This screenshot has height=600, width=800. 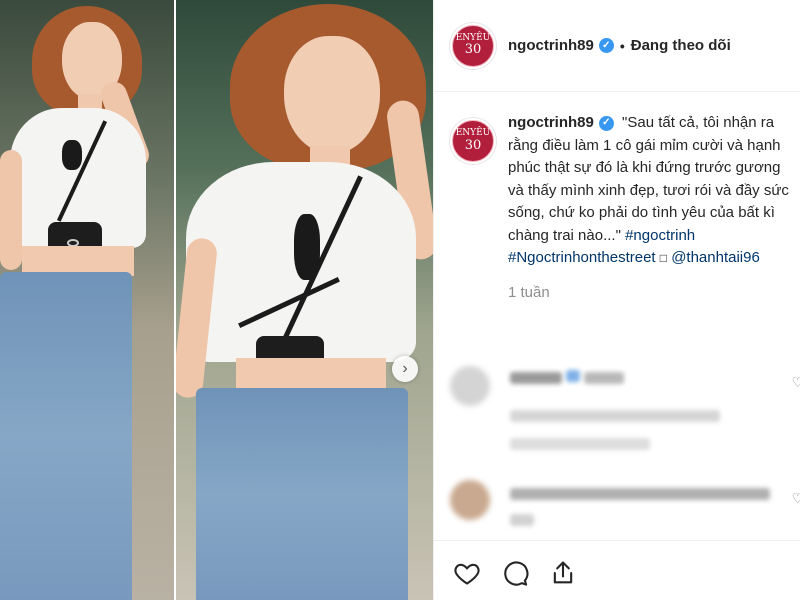 I want to click on share-button, so click(x=563, y=573).